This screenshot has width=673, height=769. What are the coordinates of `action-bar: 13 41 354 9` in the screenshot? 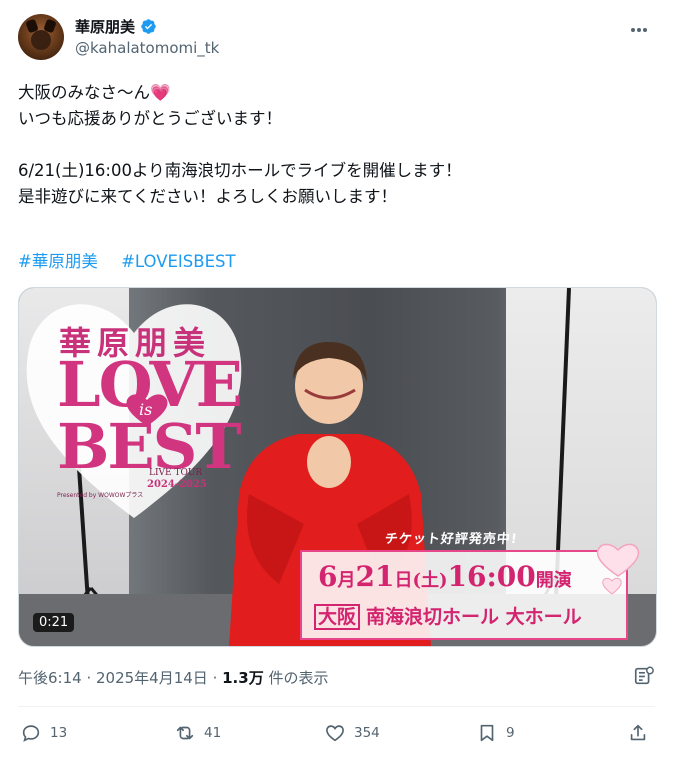 It's located at (336, 735).